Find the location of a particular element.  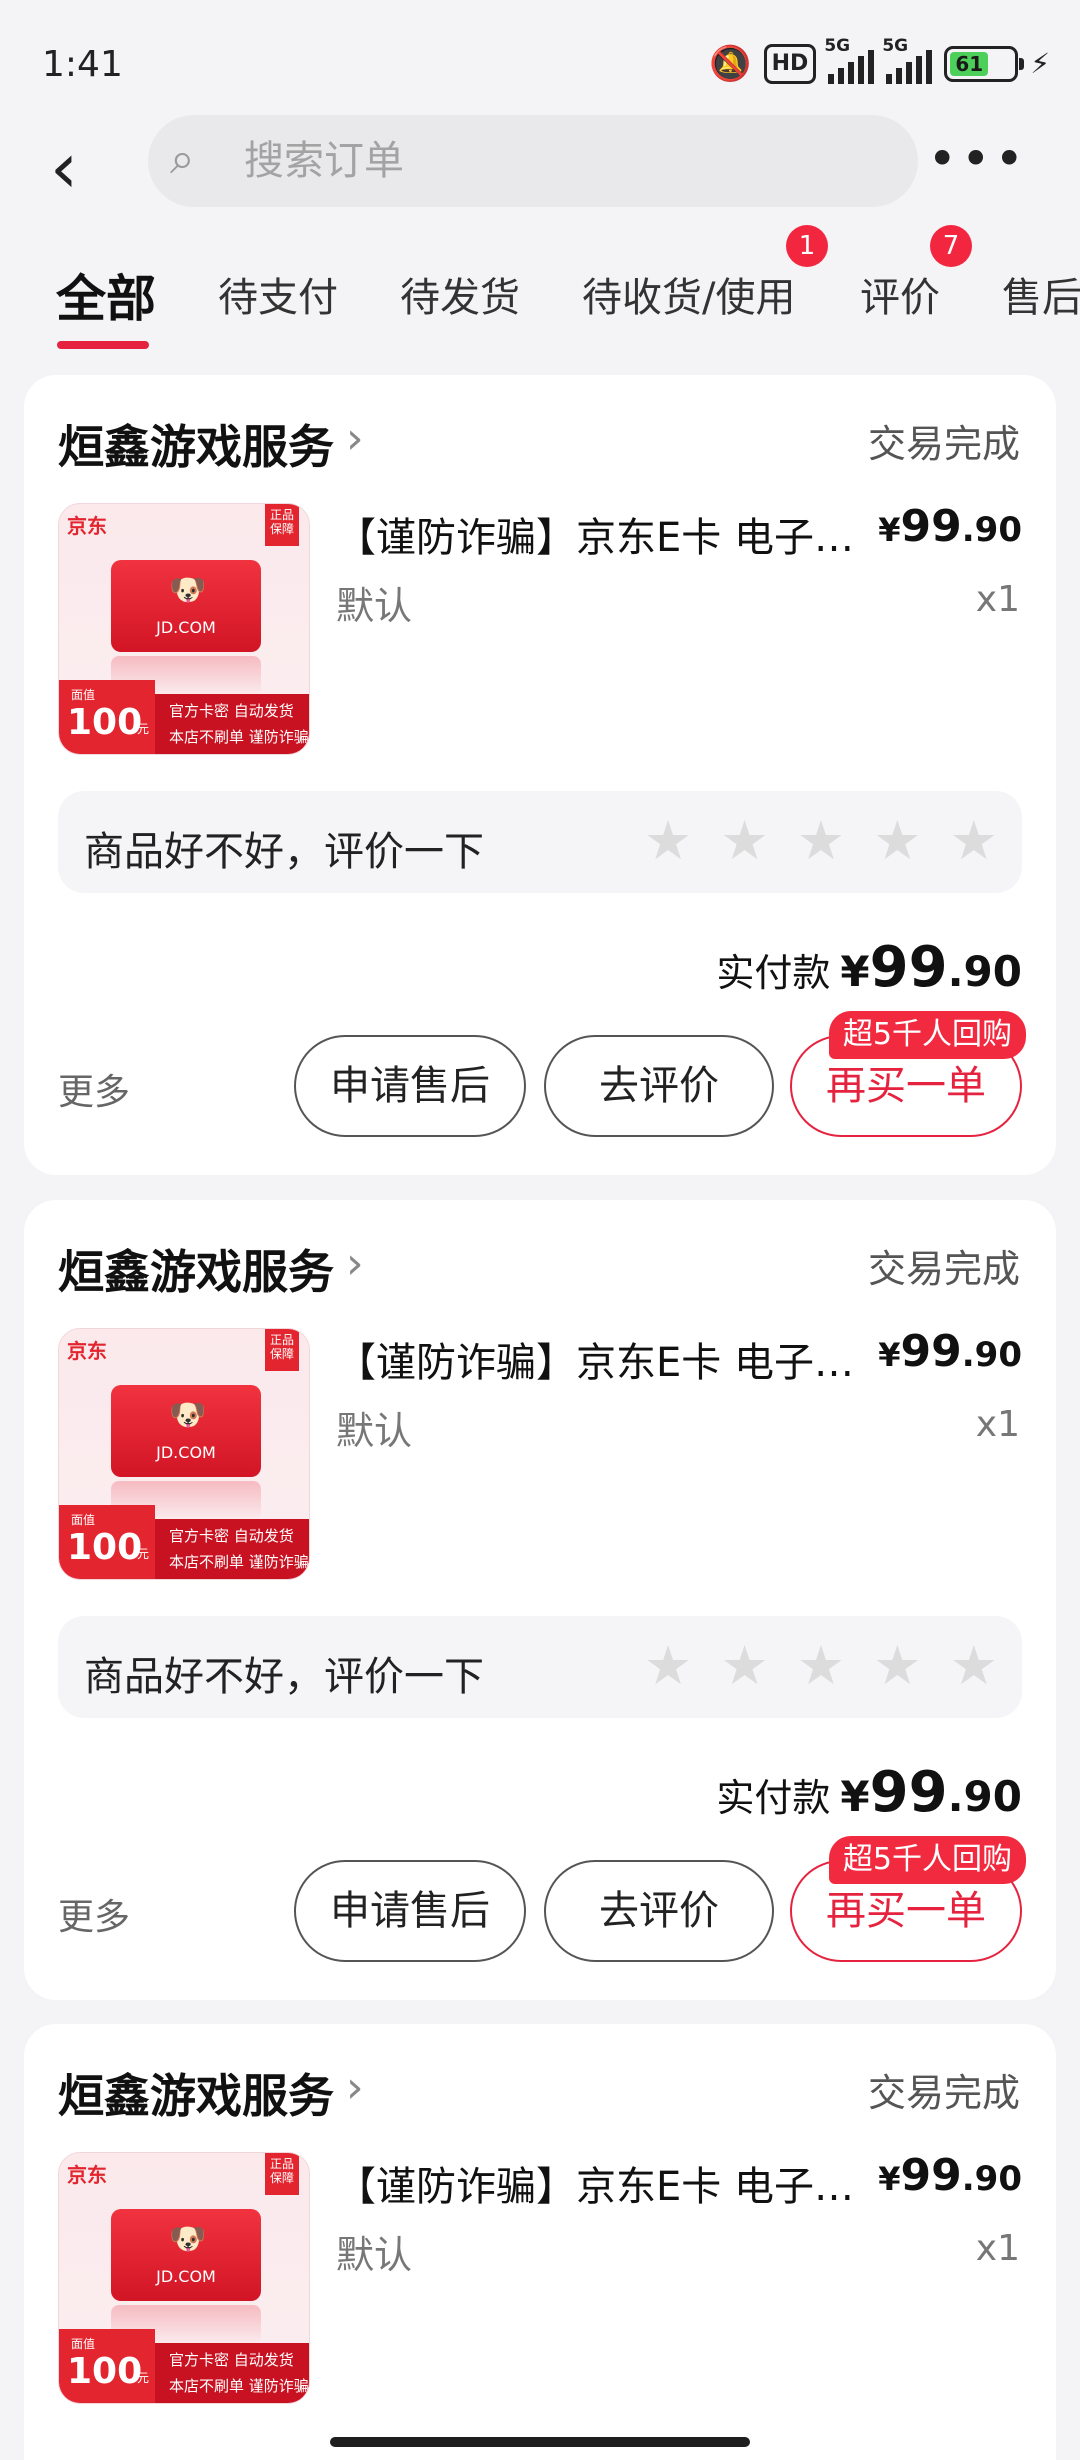

signal-icon: 5G is located at coordinates (849, 60).